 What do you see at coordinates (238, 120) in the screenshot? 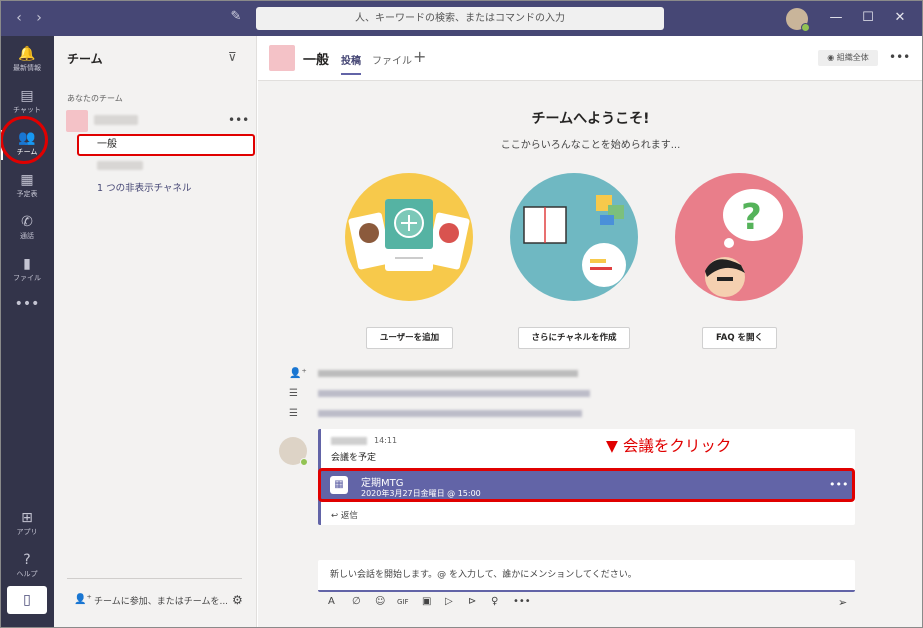
I see `team-more-icon: •••` at bounding box center [238, 120].